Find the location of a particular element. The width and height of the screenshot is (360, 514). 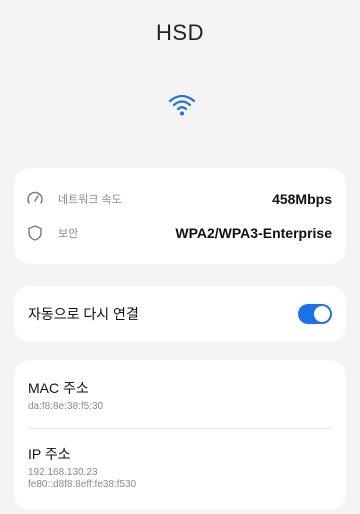

network-name: HSD is located at coordinates (180, 32).